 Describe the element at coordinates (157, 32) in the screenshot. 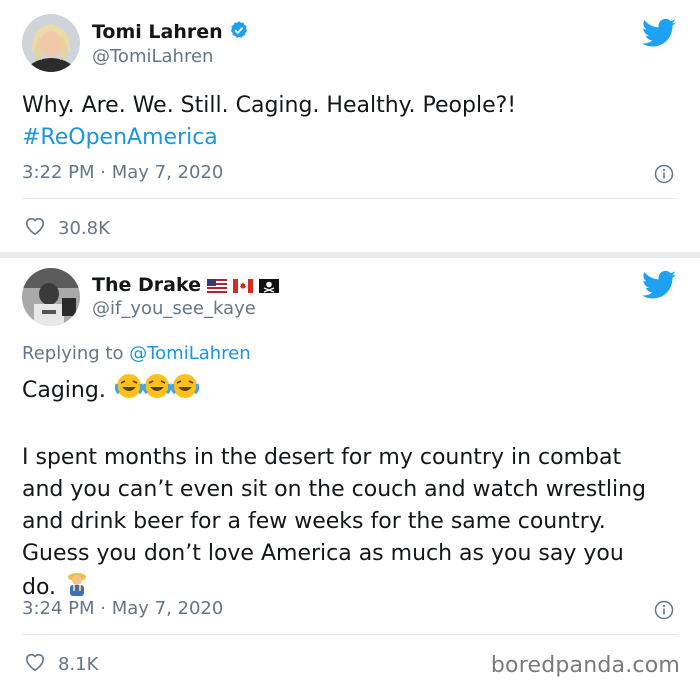

I see `display-name: Tomi Lahren` at that location.